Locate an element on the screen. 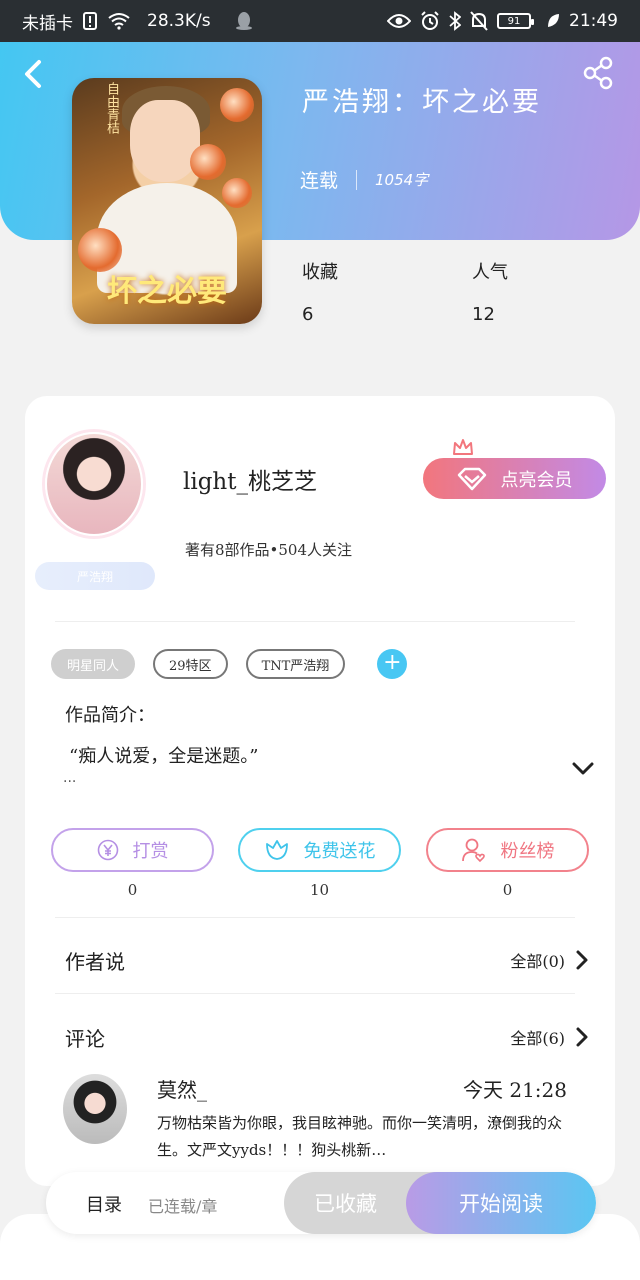 The height and width of the screenshot is (1280, 640). popularity-value: 12 is located at coordinates (483, 314).